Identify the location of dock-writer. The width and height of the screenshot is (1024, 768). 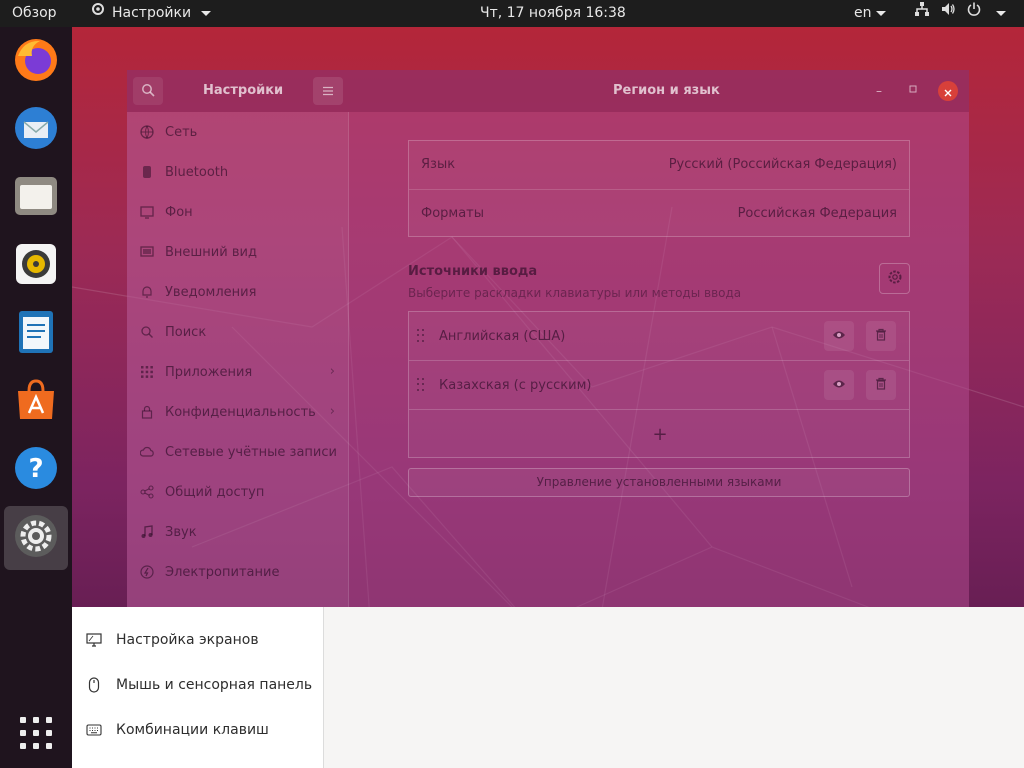
(36, 334).